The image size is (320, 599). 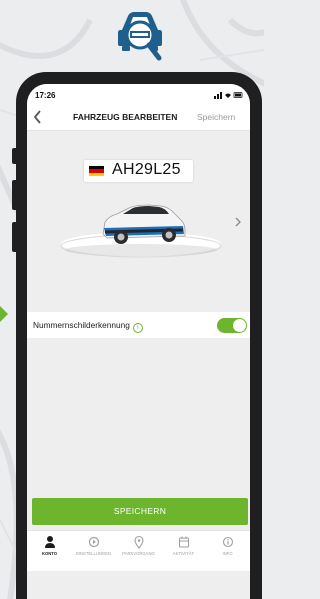 What do you see at coordinates (227, 542) in the screenshot?
I see `info-icon` at bounding box center [227, 542].